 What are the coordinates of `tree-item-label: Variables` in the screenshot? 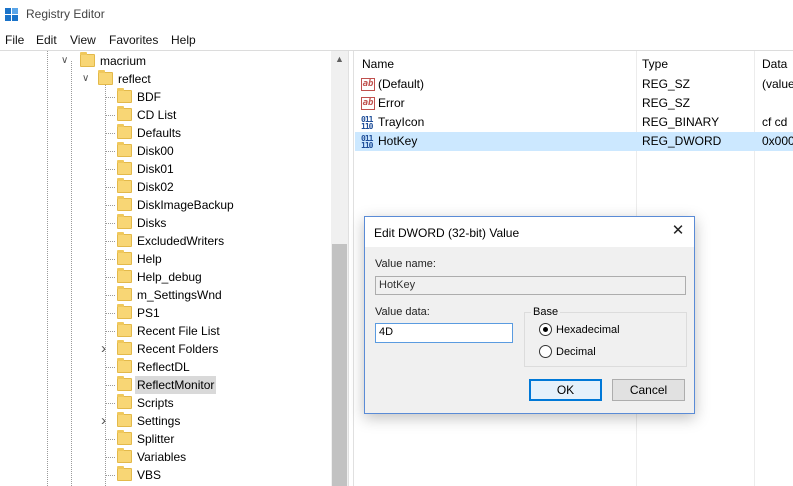 It's located at (162, 457).